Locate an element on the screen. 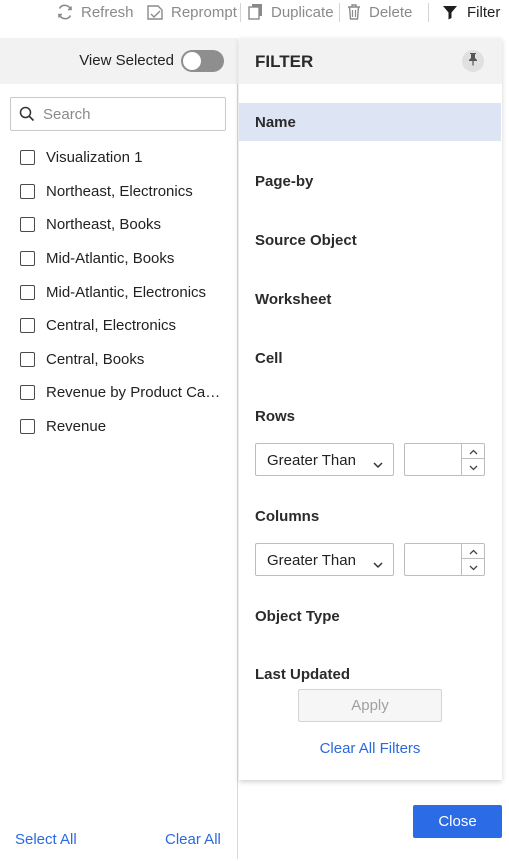 This screenshot has width=509, height=861. filter-section-label: Columns is located at coordinates (287, 516).